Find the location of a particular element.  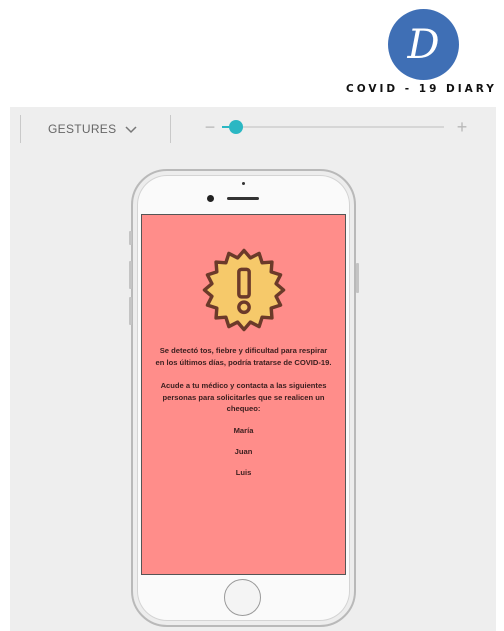

zoom-in-button: + is located at coordinates (462, 127).